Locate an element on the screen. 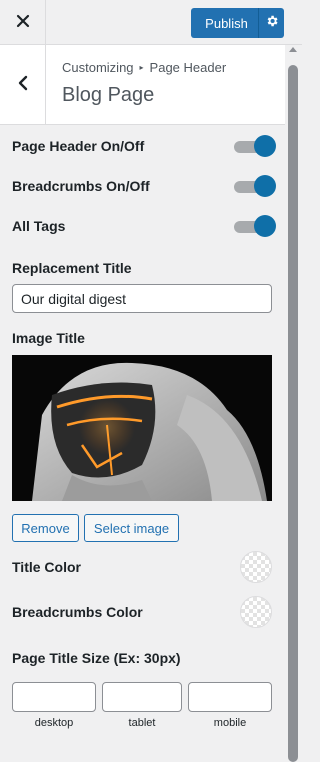  publish-button: Publish is located at coordinates (224, 23).